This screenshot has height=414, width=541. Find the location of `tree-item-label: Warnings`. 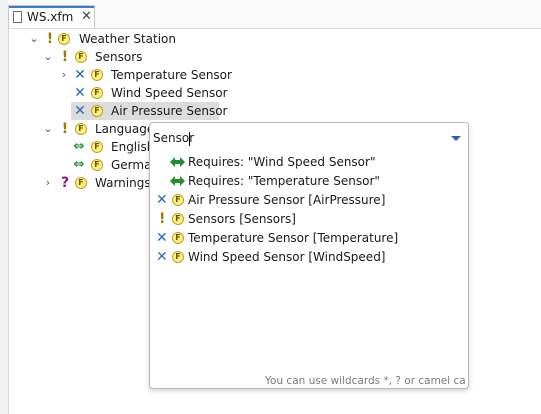

tree-item-label: Warnings is located at coordinates (123, 183).